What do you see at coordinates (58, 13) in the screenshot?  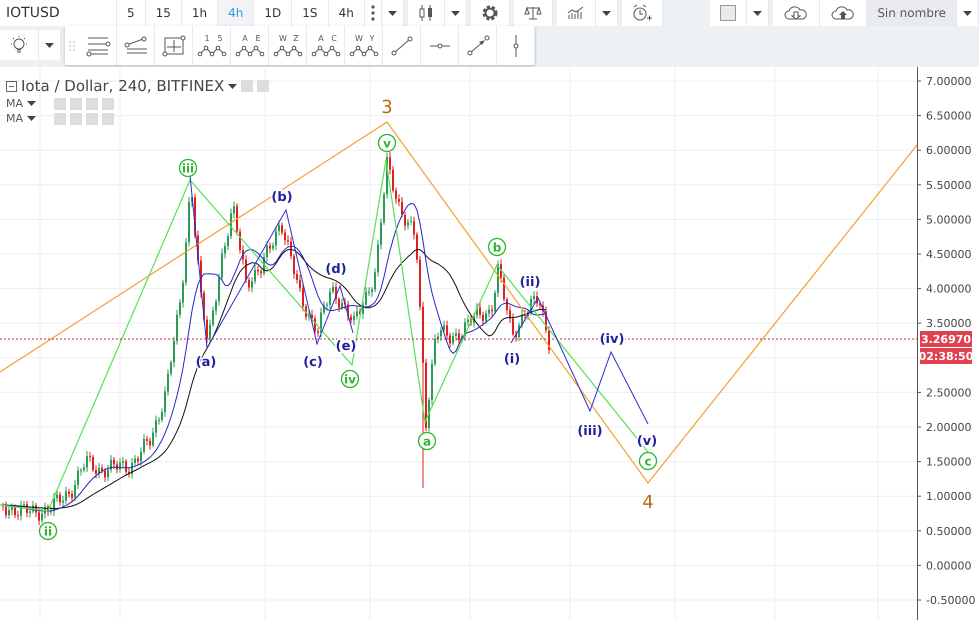 I see `symbol-field: IOTUSD` at bounding box center [58, 13].